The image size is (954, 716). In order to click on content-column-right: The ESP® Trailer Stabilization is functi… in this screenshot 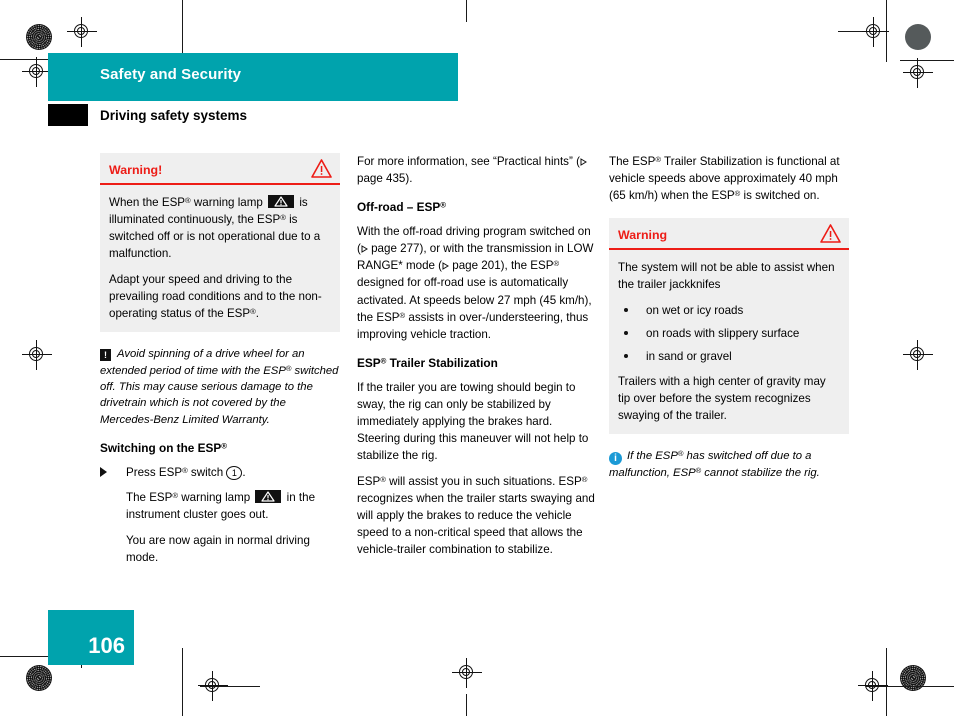, I will do `click(729, 317)`.